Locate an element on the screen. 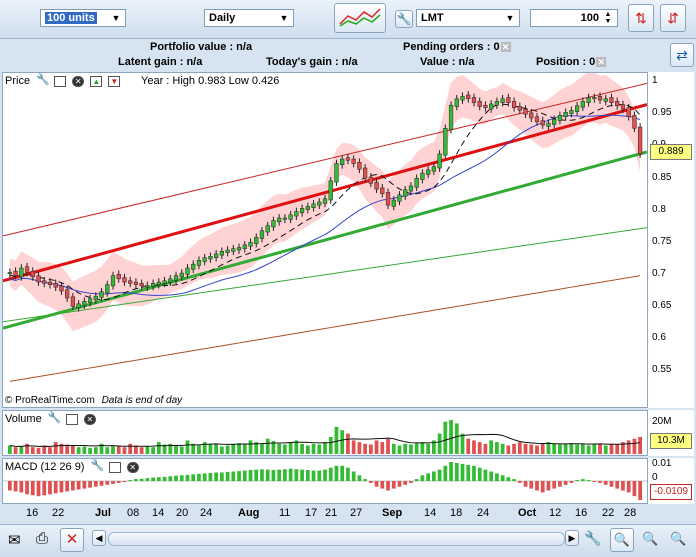  zoom-out-icon: 🔍 is located at coordinates (678, 539).